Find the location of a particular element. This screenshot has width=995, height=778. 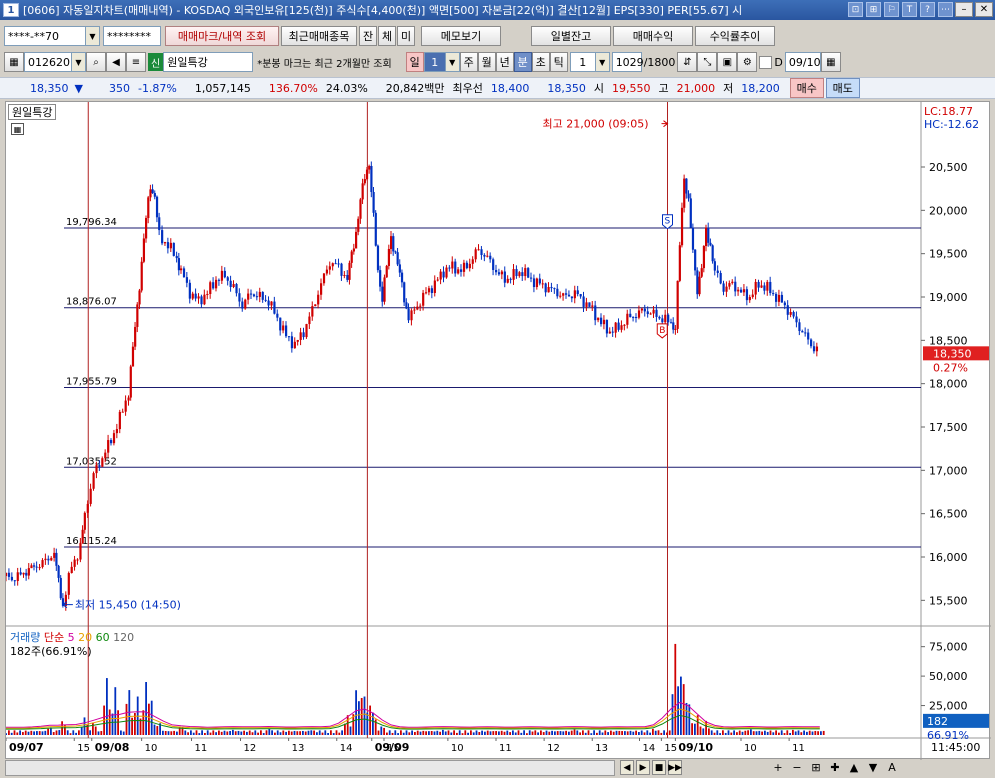

fit-icon: ⊞ is located at coordinates (816, 767).